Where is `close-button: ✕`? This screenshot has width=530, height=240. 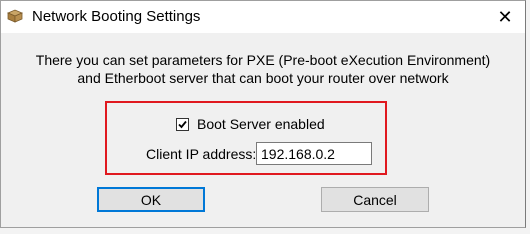 close-button: ✕ is located at coordinates (505, 17).